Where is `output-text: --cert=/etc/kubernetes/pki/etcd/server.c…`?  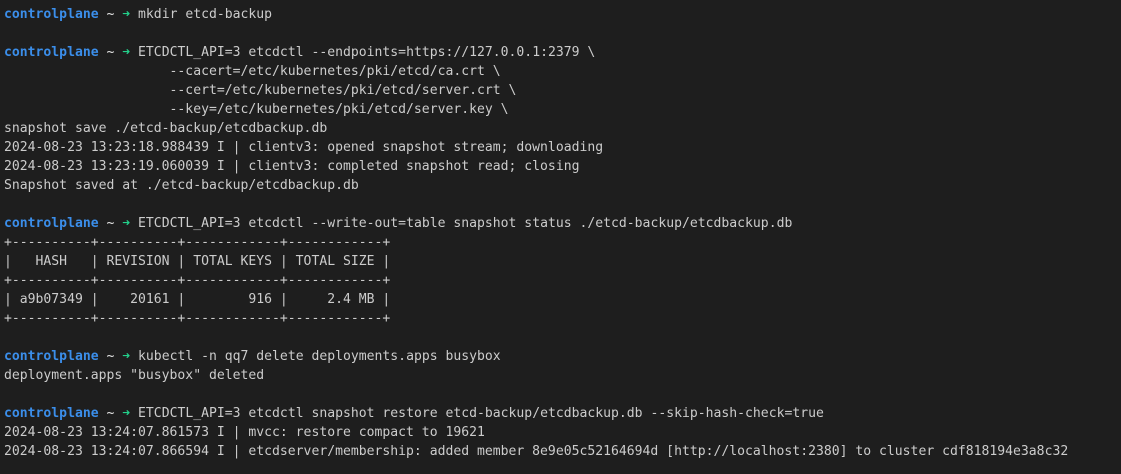
output-text: --cert=/etc/kubernetes/pki/etcd/server.c… is located at coordinates (260, 90).